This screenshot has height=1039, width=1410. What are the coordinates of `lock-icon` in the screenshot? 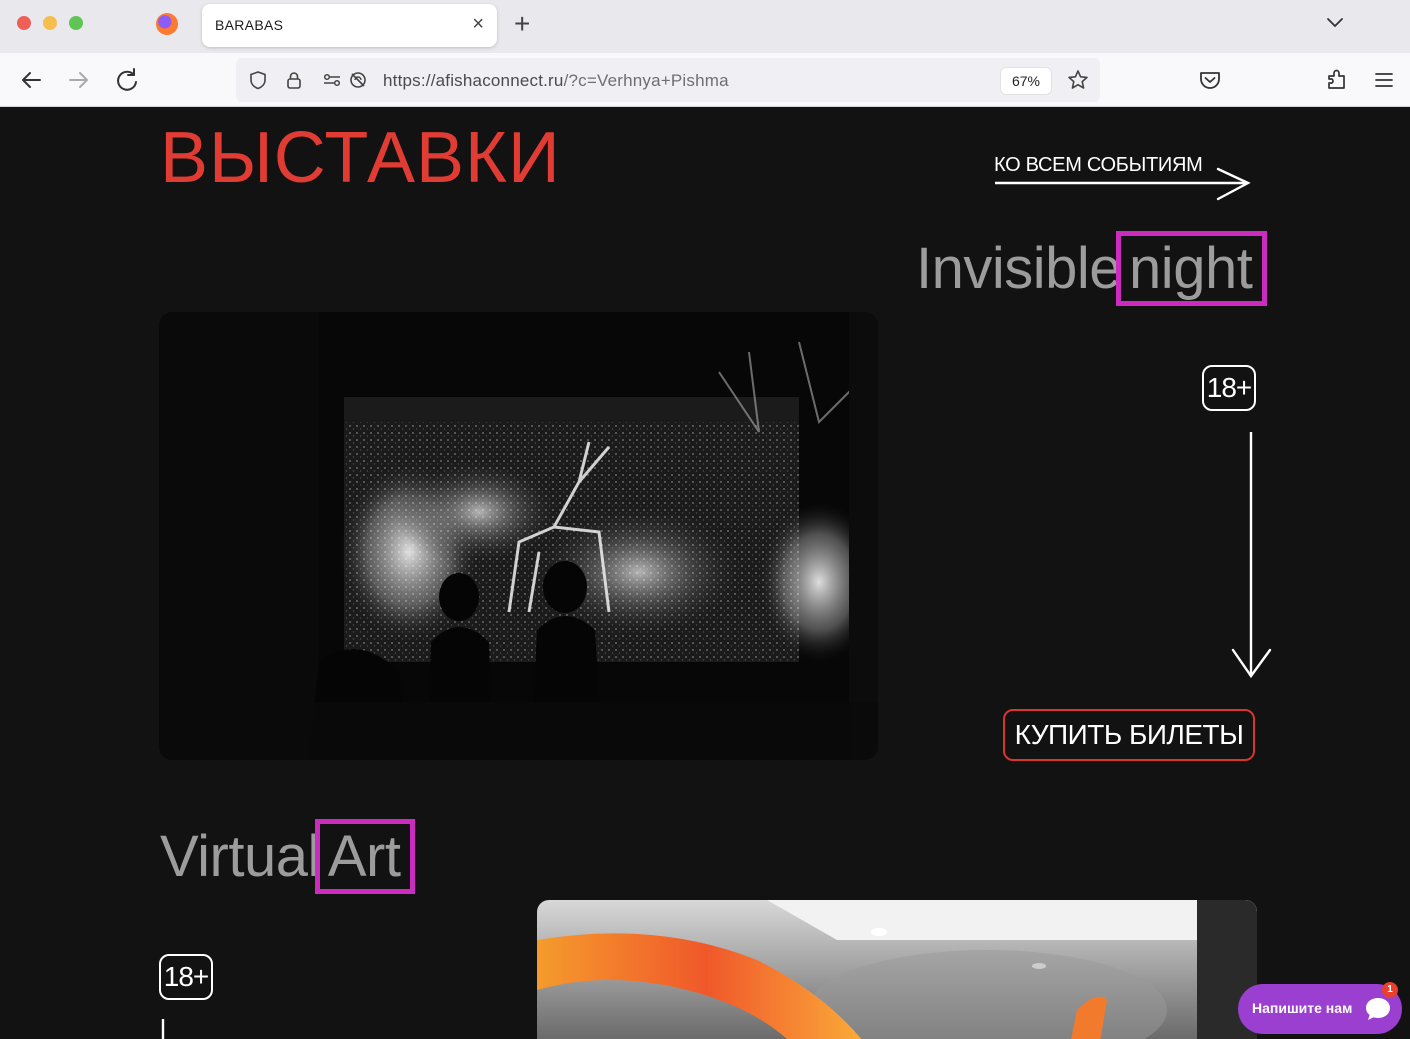 It's located at (294, 80).